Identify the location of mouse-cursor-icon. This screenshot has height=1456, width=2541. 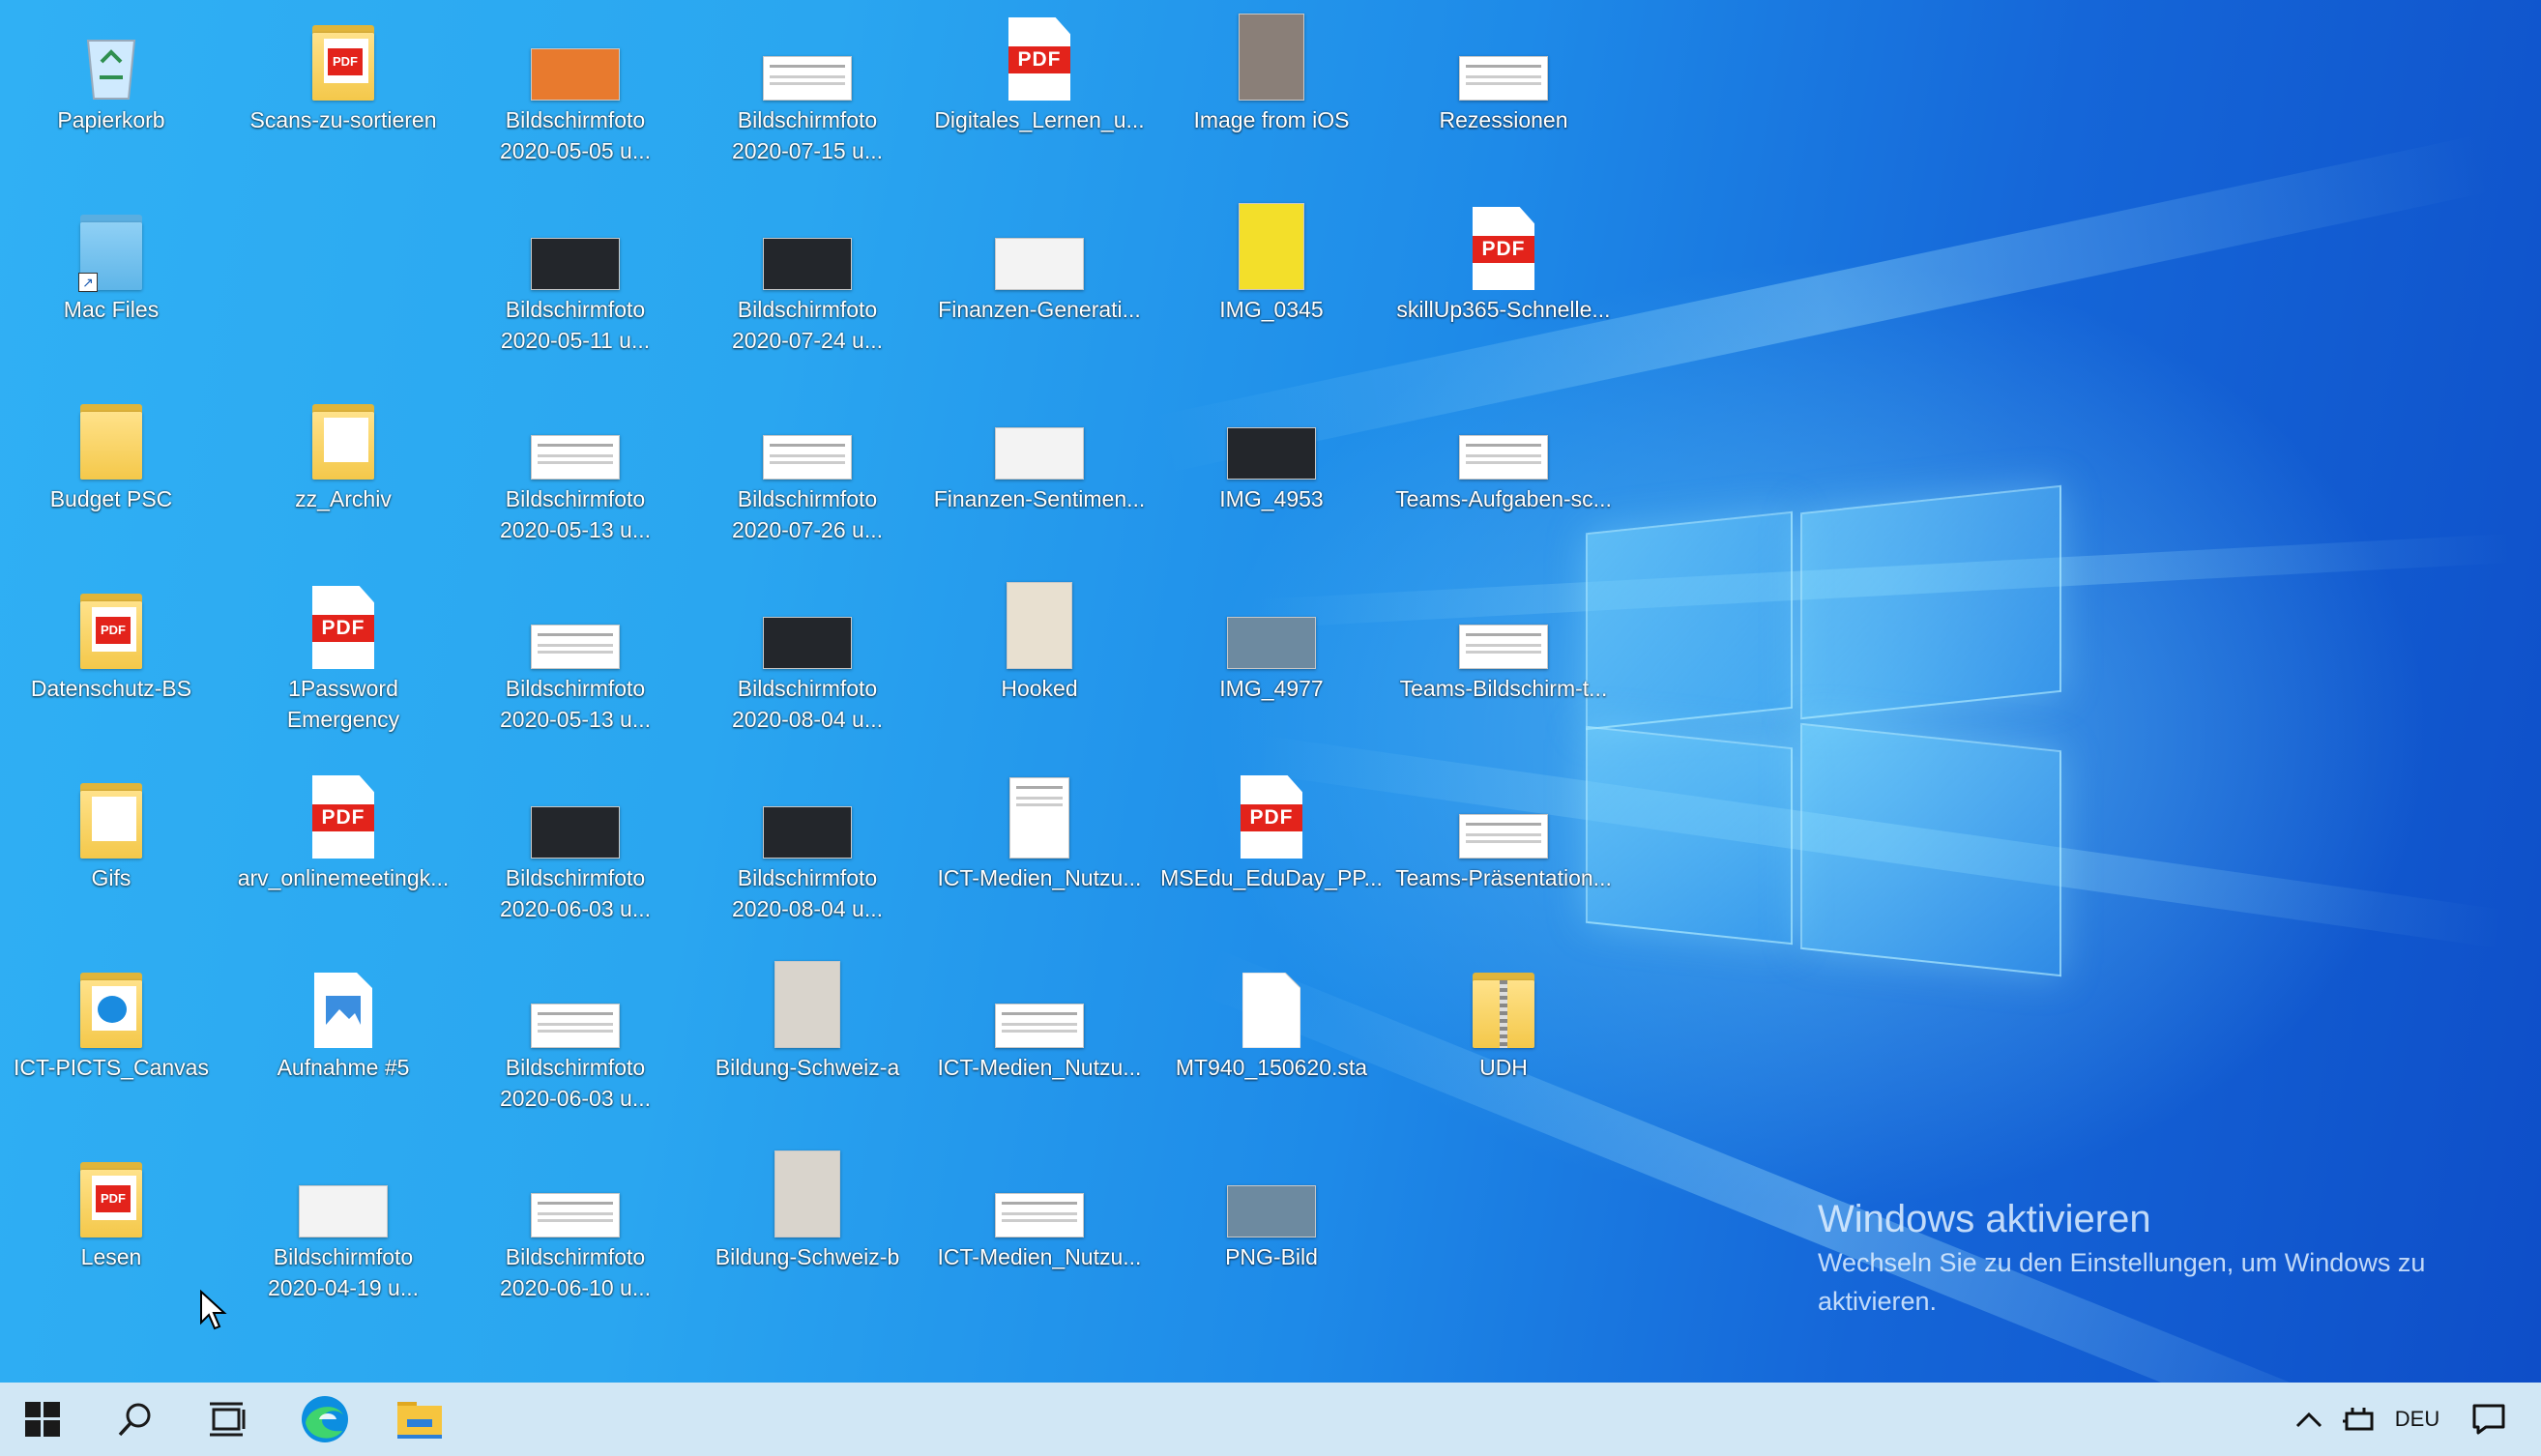
(213, 1310).